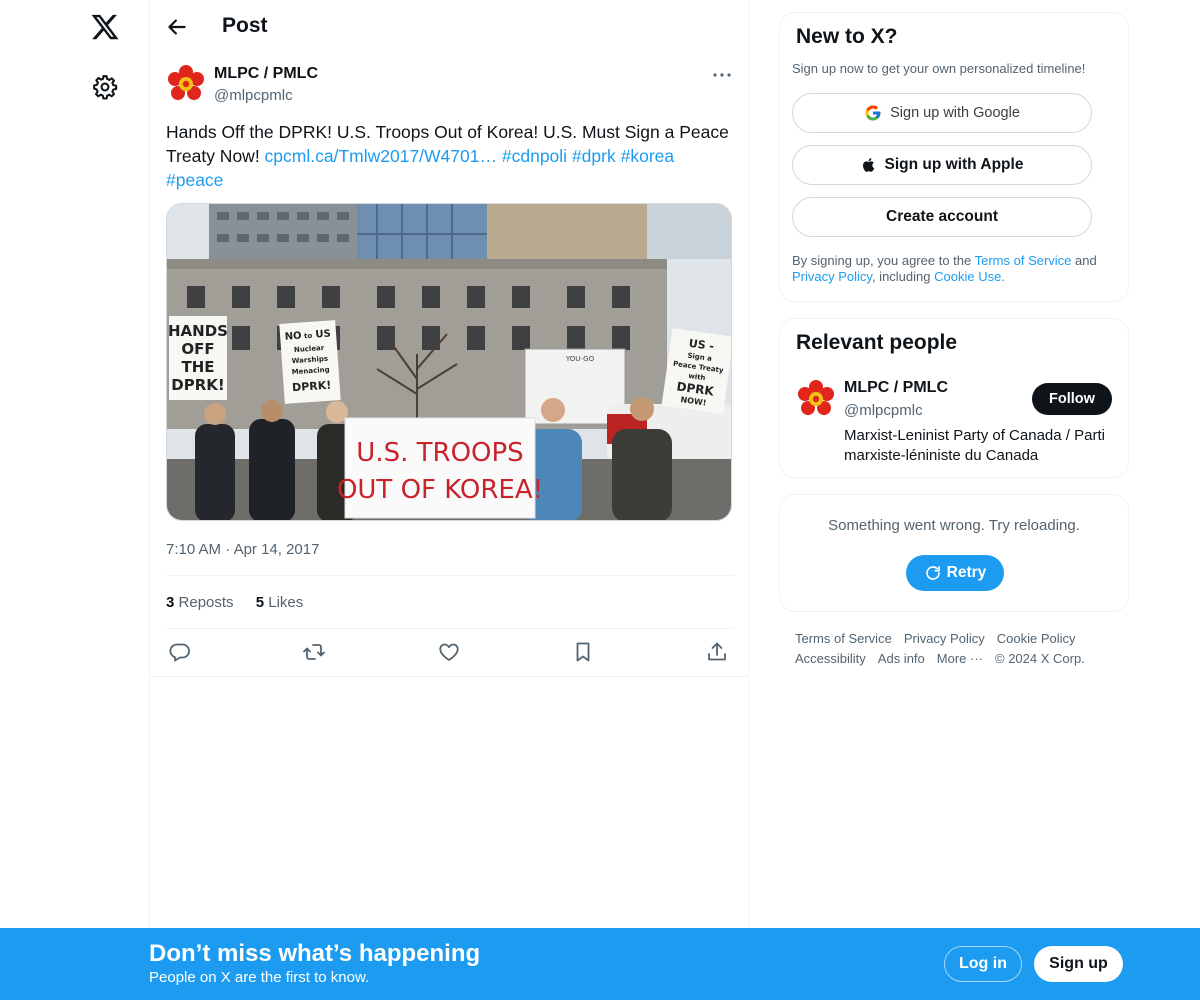 The height and width of the screenshot is (1000, 1200). Describe the element at coordinates (954, 525) in the screenshot. I see `error-message: Something went wrong. Try reloading.` at that location.